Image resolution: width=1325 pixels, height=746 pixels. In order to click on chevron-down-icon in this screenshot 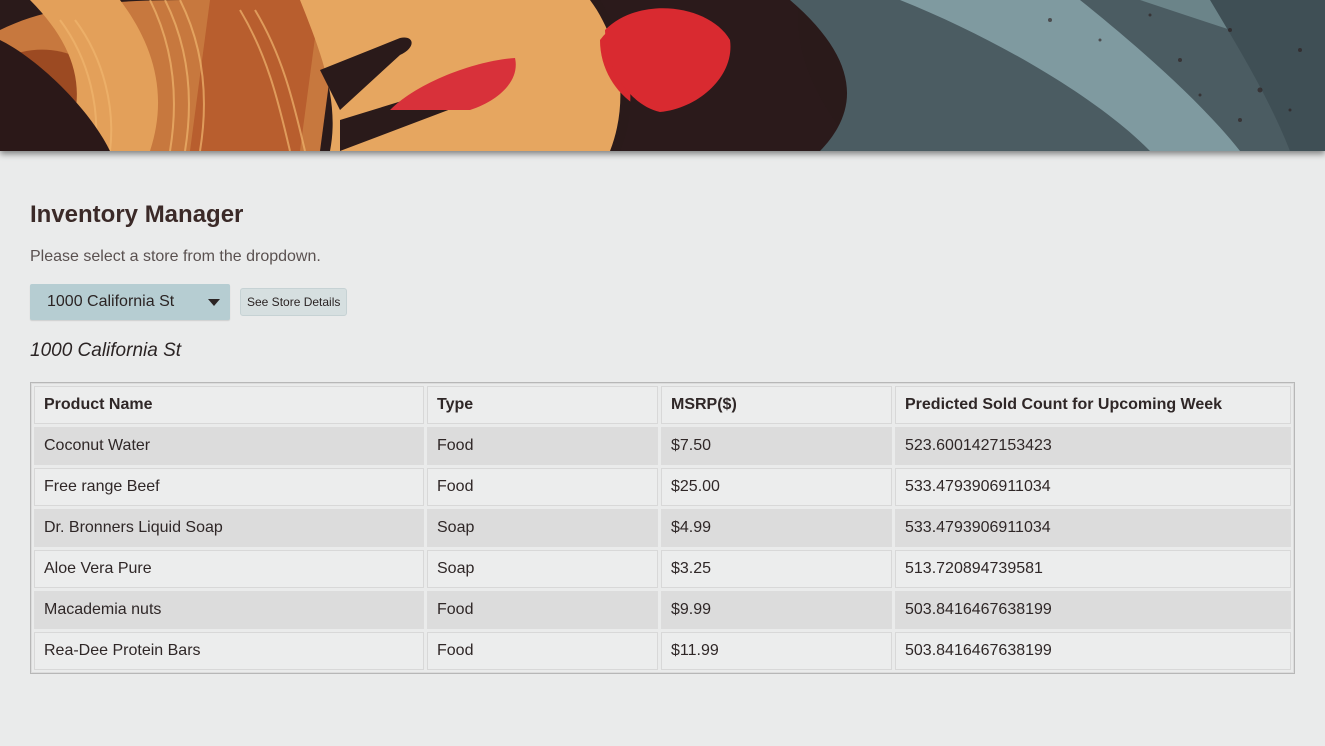, I will do `click(214, 302)`.